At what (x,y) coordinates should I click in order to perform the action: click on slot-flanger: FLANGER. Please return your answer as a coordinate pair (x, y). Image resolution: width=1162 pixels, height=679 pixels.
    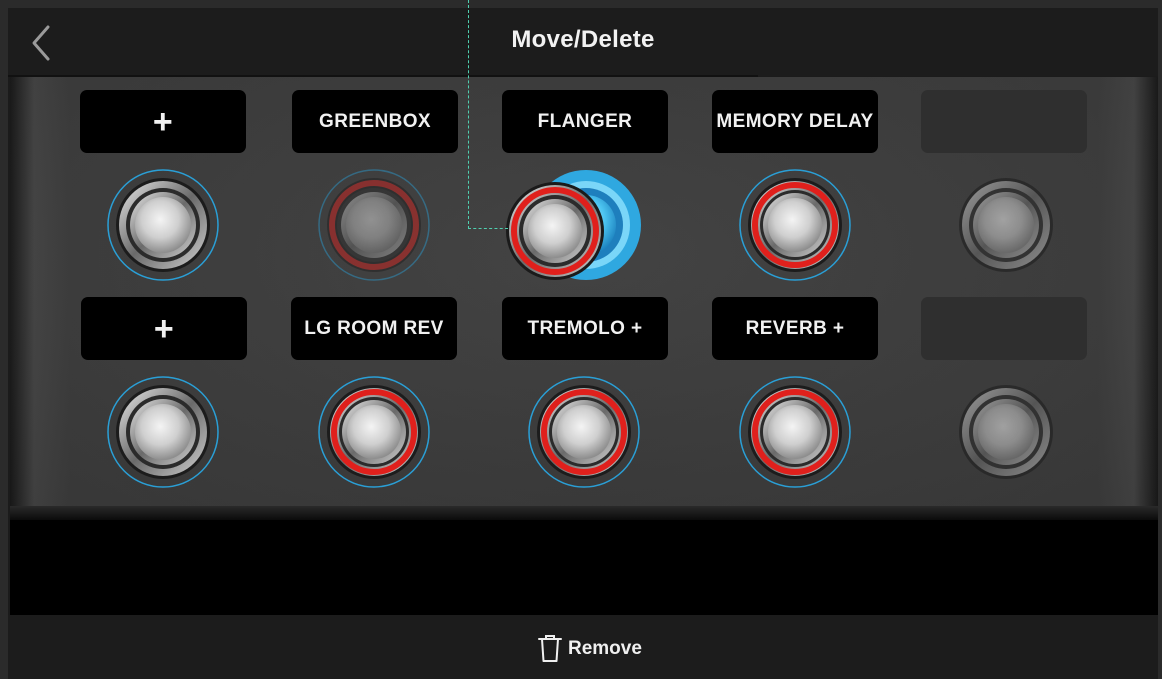
    Looking at the image, I should click on (585, 121).